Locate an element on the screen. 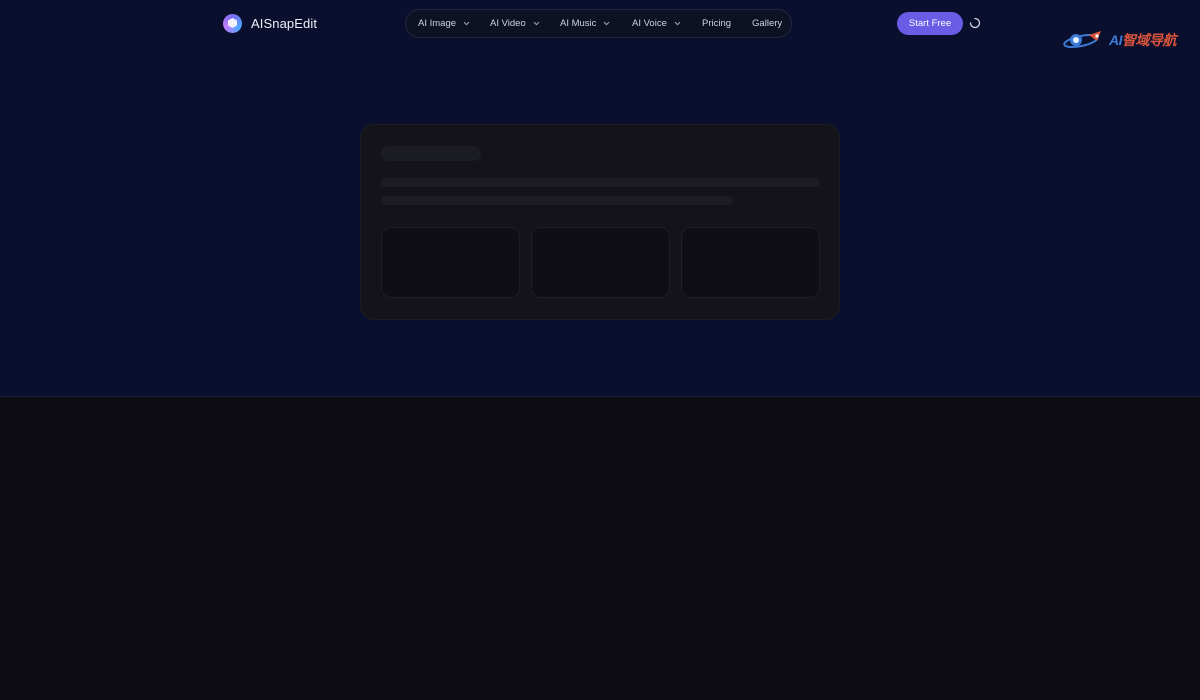 This screenshot has height=700, width=1200. loading-skeleton-card is located at coordinates (600, 222).